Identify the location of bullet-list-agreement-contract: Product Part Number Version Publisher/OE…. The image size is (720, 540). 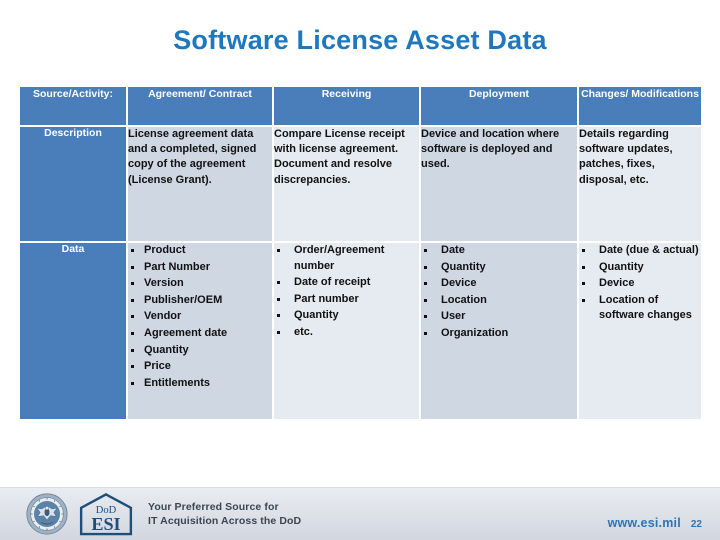
(200, 317).